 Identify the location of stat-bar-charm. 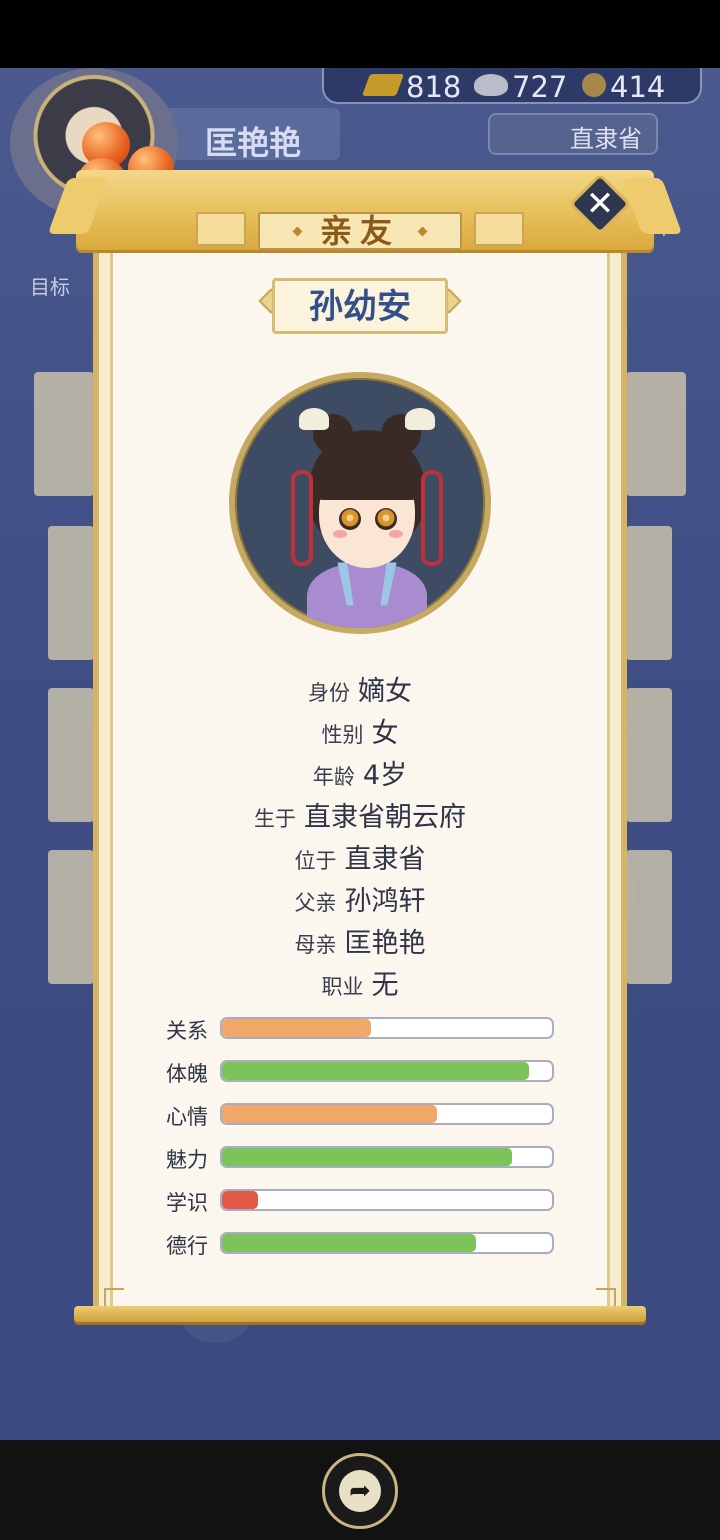
(387, 1157).